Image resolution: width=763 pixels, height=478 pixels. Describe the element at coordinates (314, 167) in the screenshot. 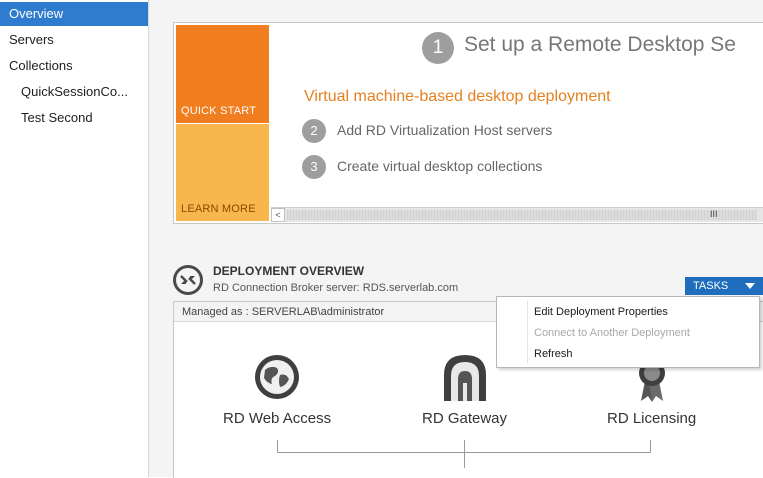

I see `step-3-badge: 3` at that location.